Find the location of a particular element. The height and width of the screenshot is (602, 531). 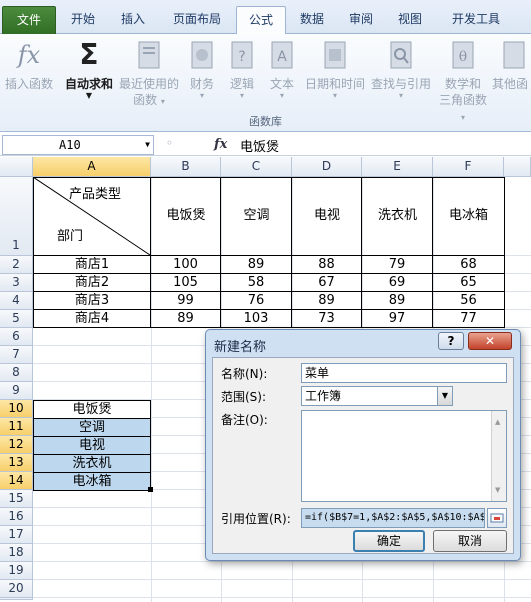

formula-input: 电饭煲 is located at coordinates (259, 145).